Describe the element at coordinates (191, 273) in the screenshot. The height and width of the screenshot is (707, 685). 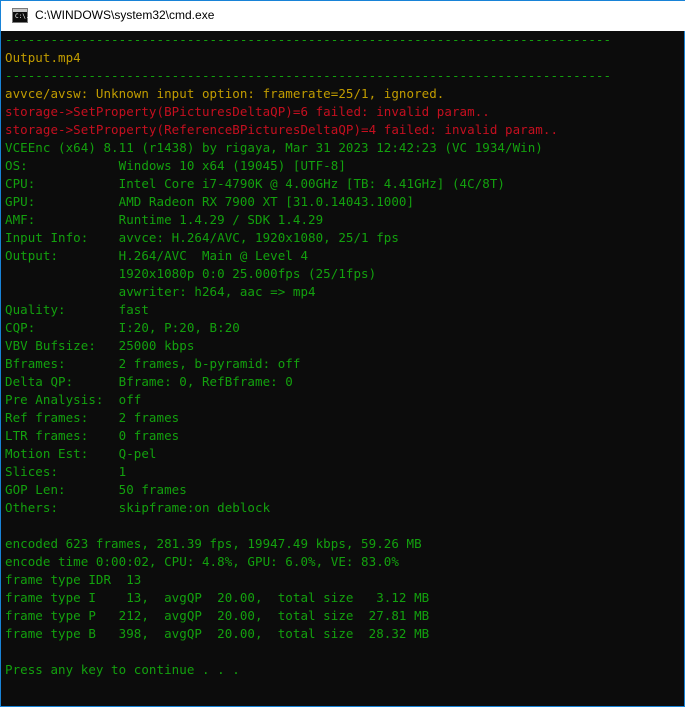
I see `console-line: 1920x1080p 0:0 25.000fps (25/1fps)` at that location.